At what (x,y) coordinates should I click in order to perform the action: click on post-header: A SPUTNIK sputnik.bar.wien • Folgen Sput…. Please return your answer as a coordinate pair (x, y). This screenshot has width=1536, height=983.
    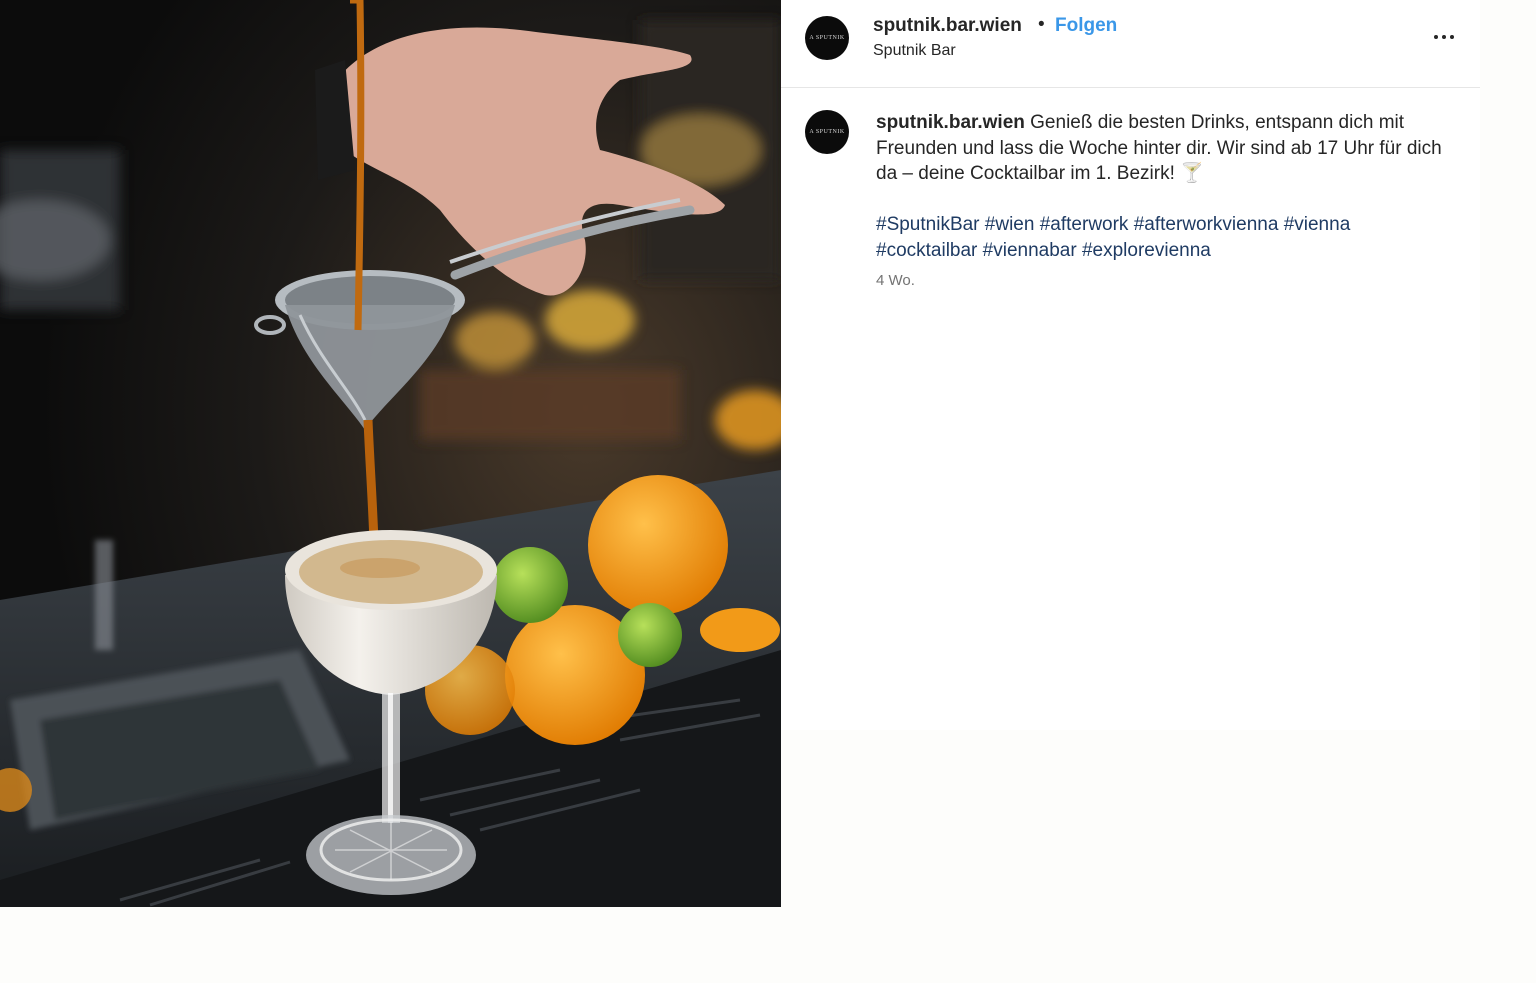
    Looking at the image, I should click on (1130, 44).